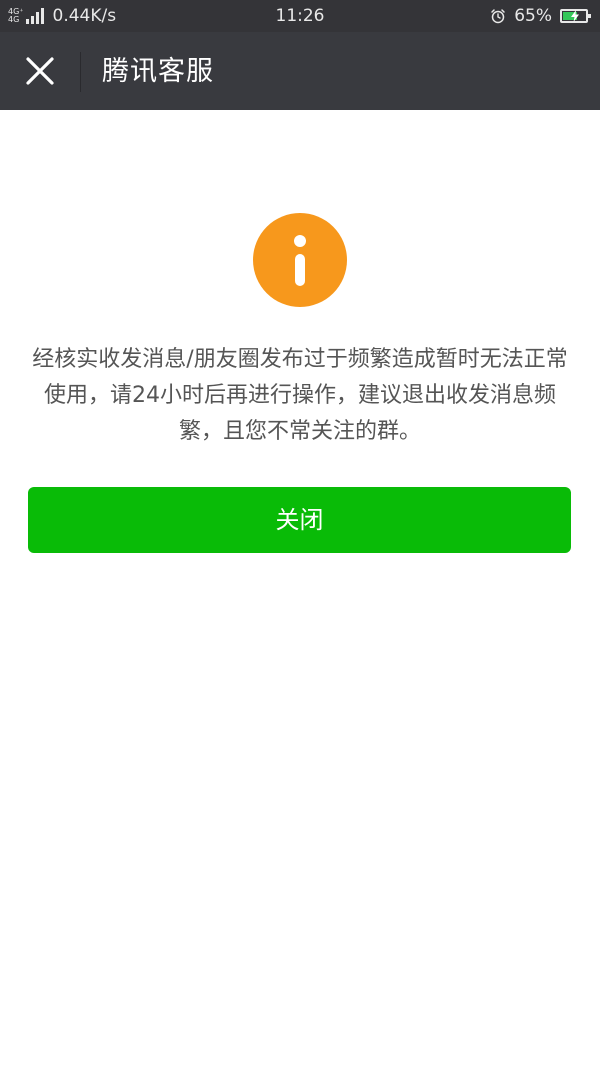 This screenshot has width=600, height=1066. I want to click on info-icon, so click(300, 260).